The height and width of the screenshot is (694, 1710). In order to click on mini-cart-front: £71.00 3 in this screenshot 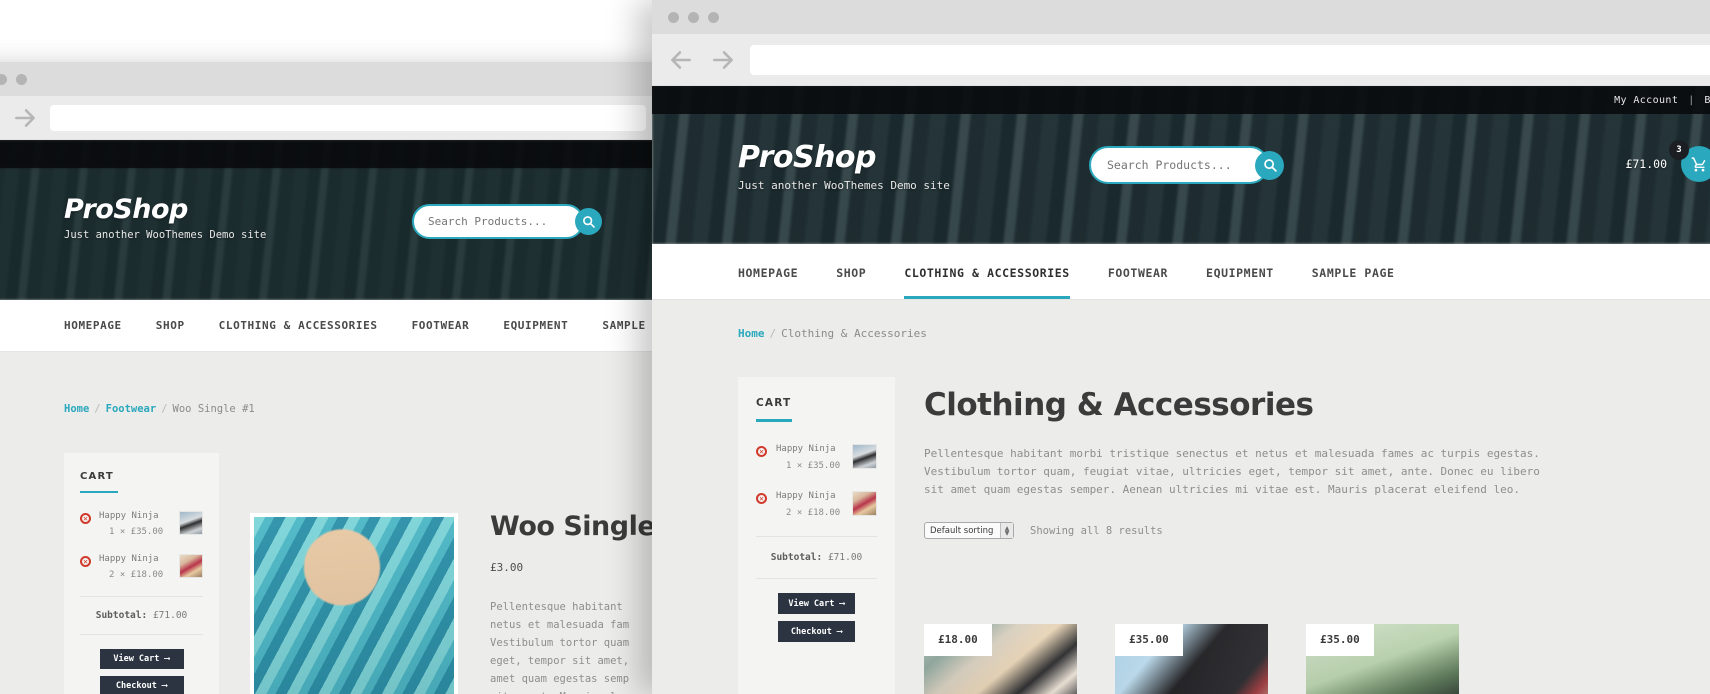, I will do `click(1667, 161)`.